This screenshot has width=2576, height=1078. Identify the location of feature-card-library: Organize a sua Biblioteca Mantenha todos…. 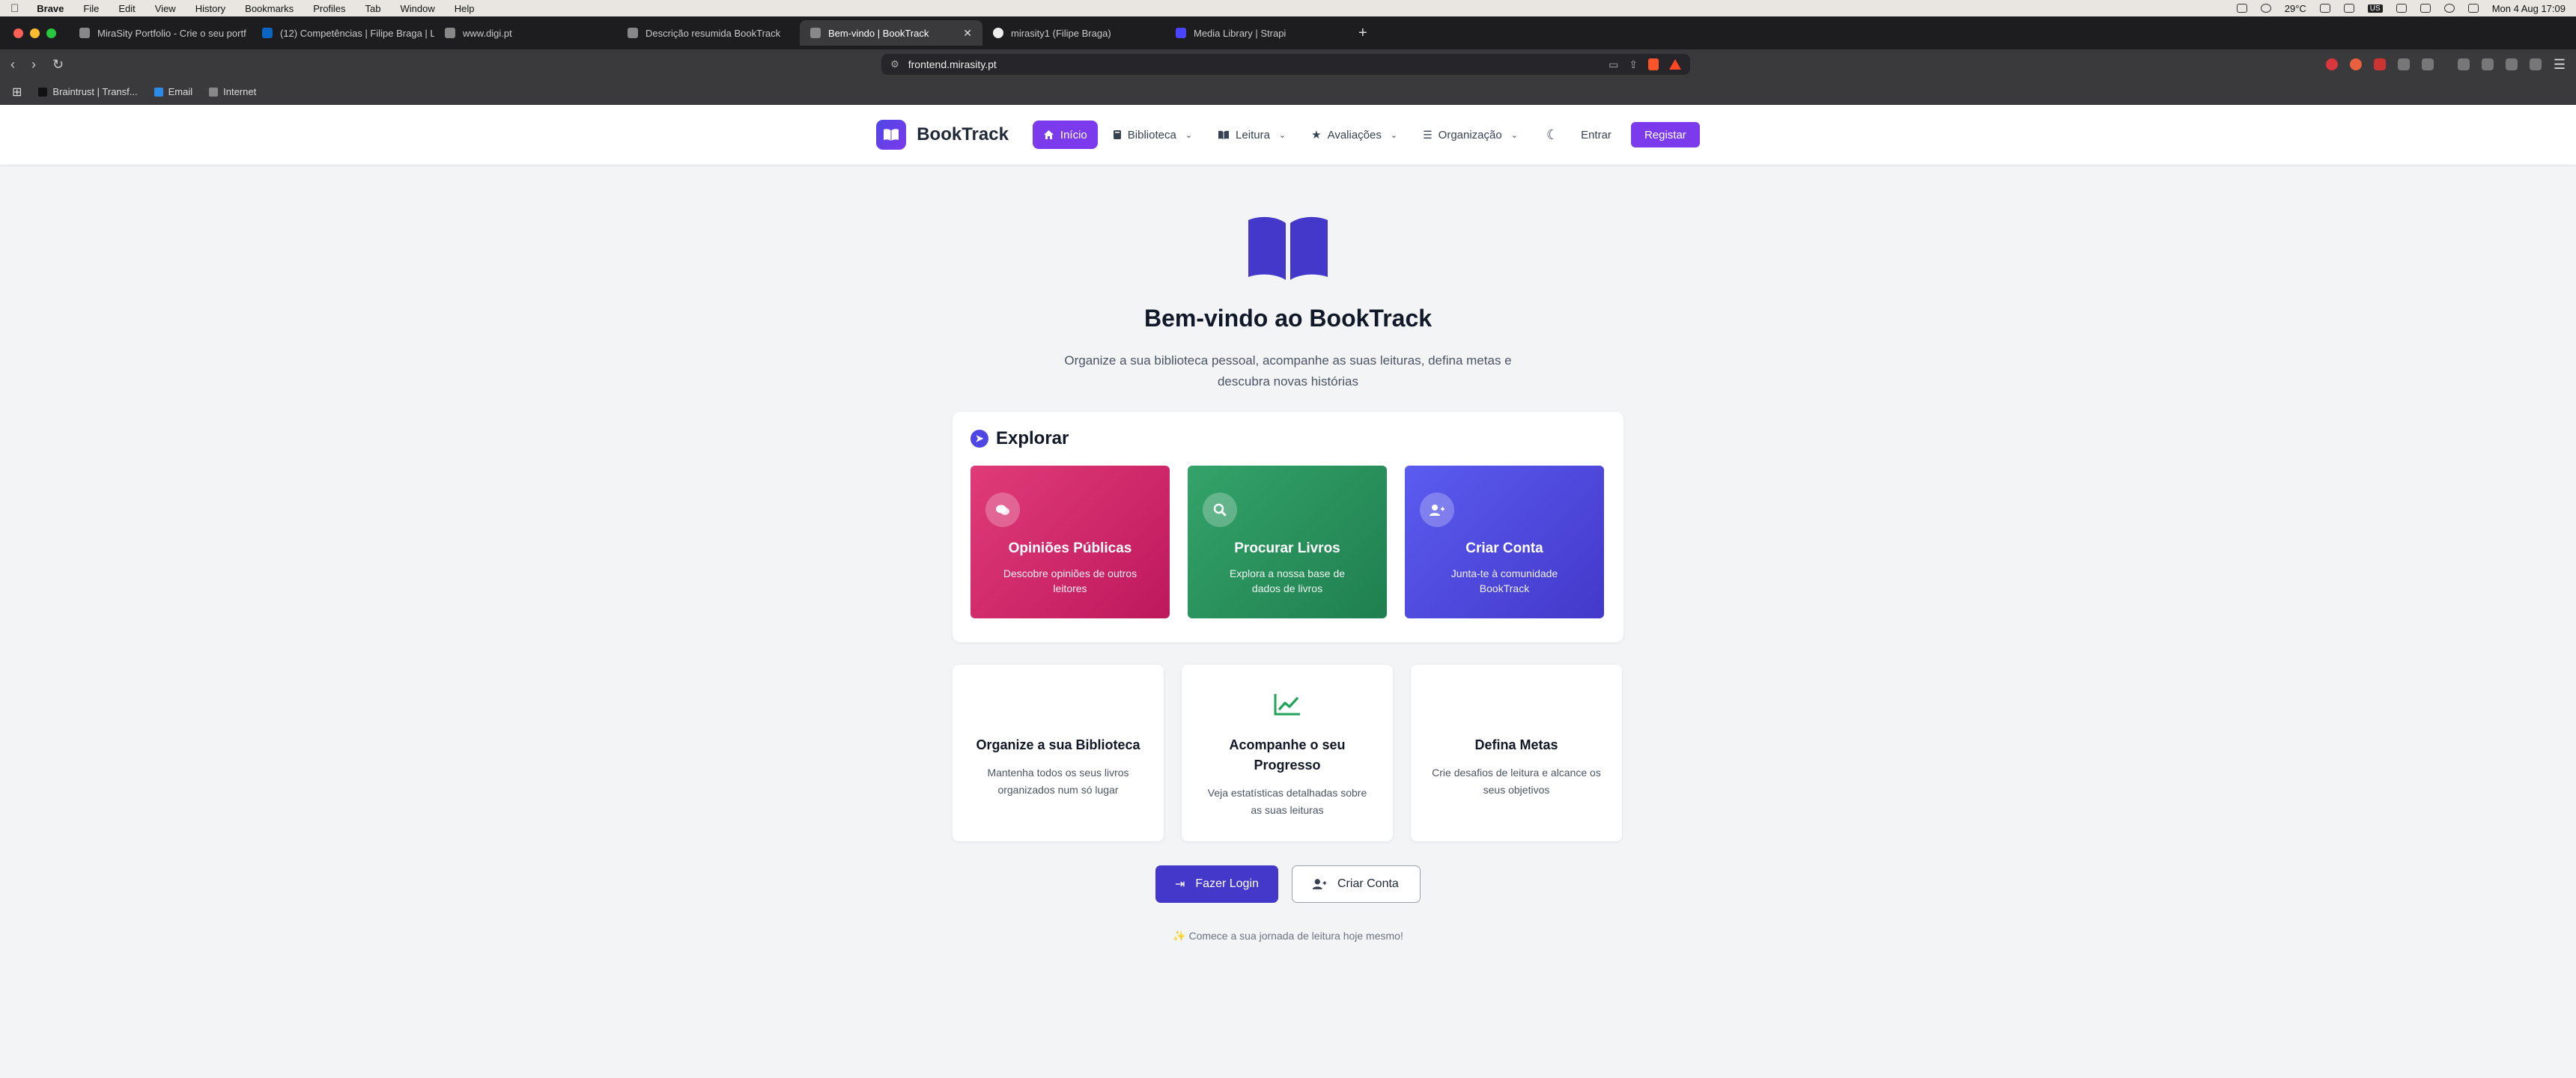
(1058, 753).